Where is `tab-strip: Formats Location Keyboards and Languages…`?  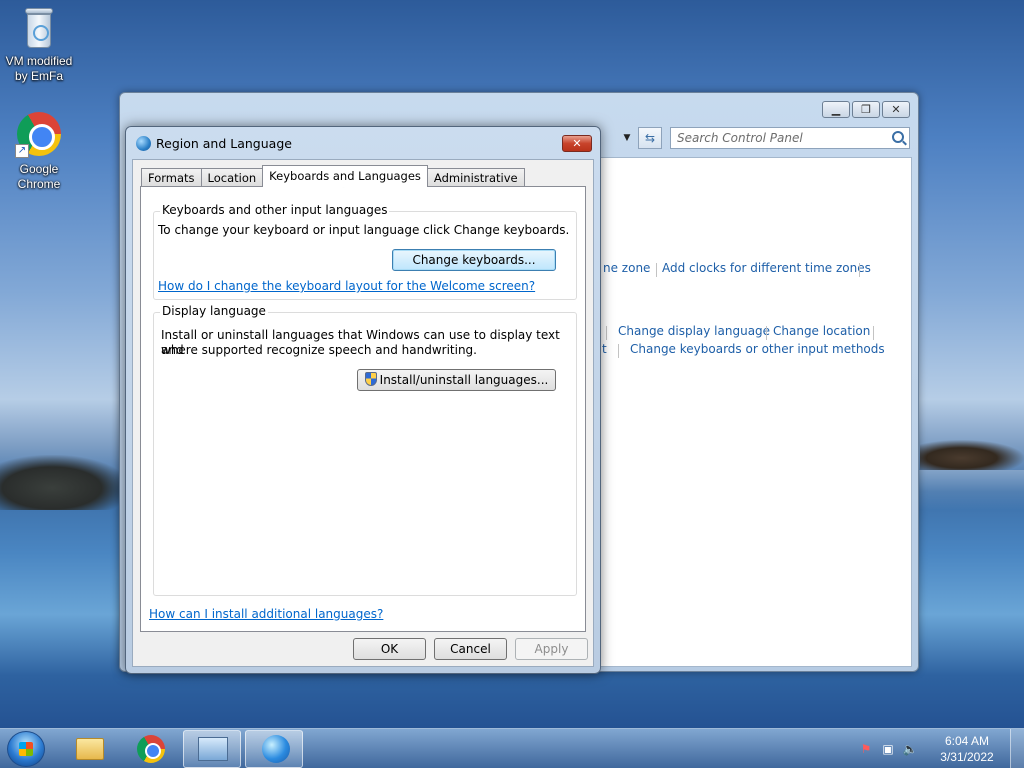 tab-strip: Formats Location Keyboards and Languages… is located at coordinates (333, 175).